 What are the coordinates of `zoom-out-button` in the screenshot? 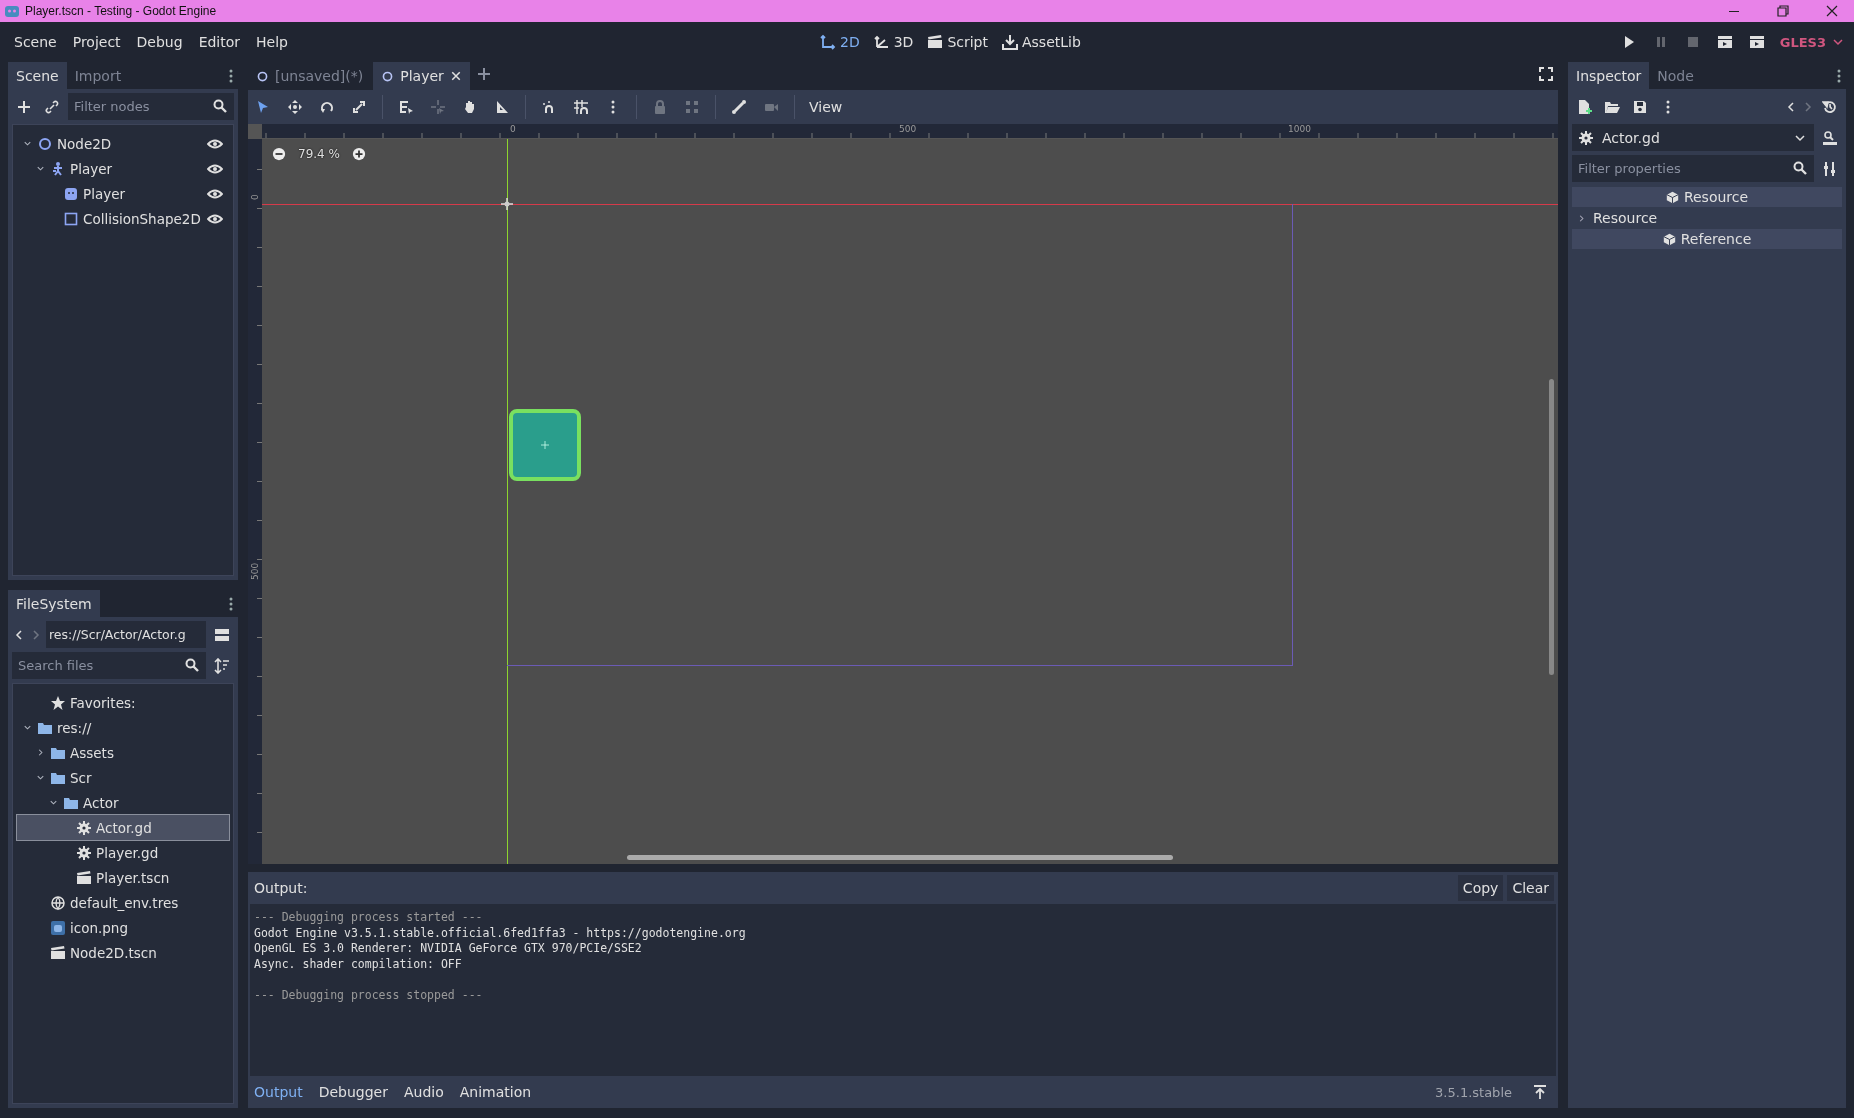 It's located at (279, 154).